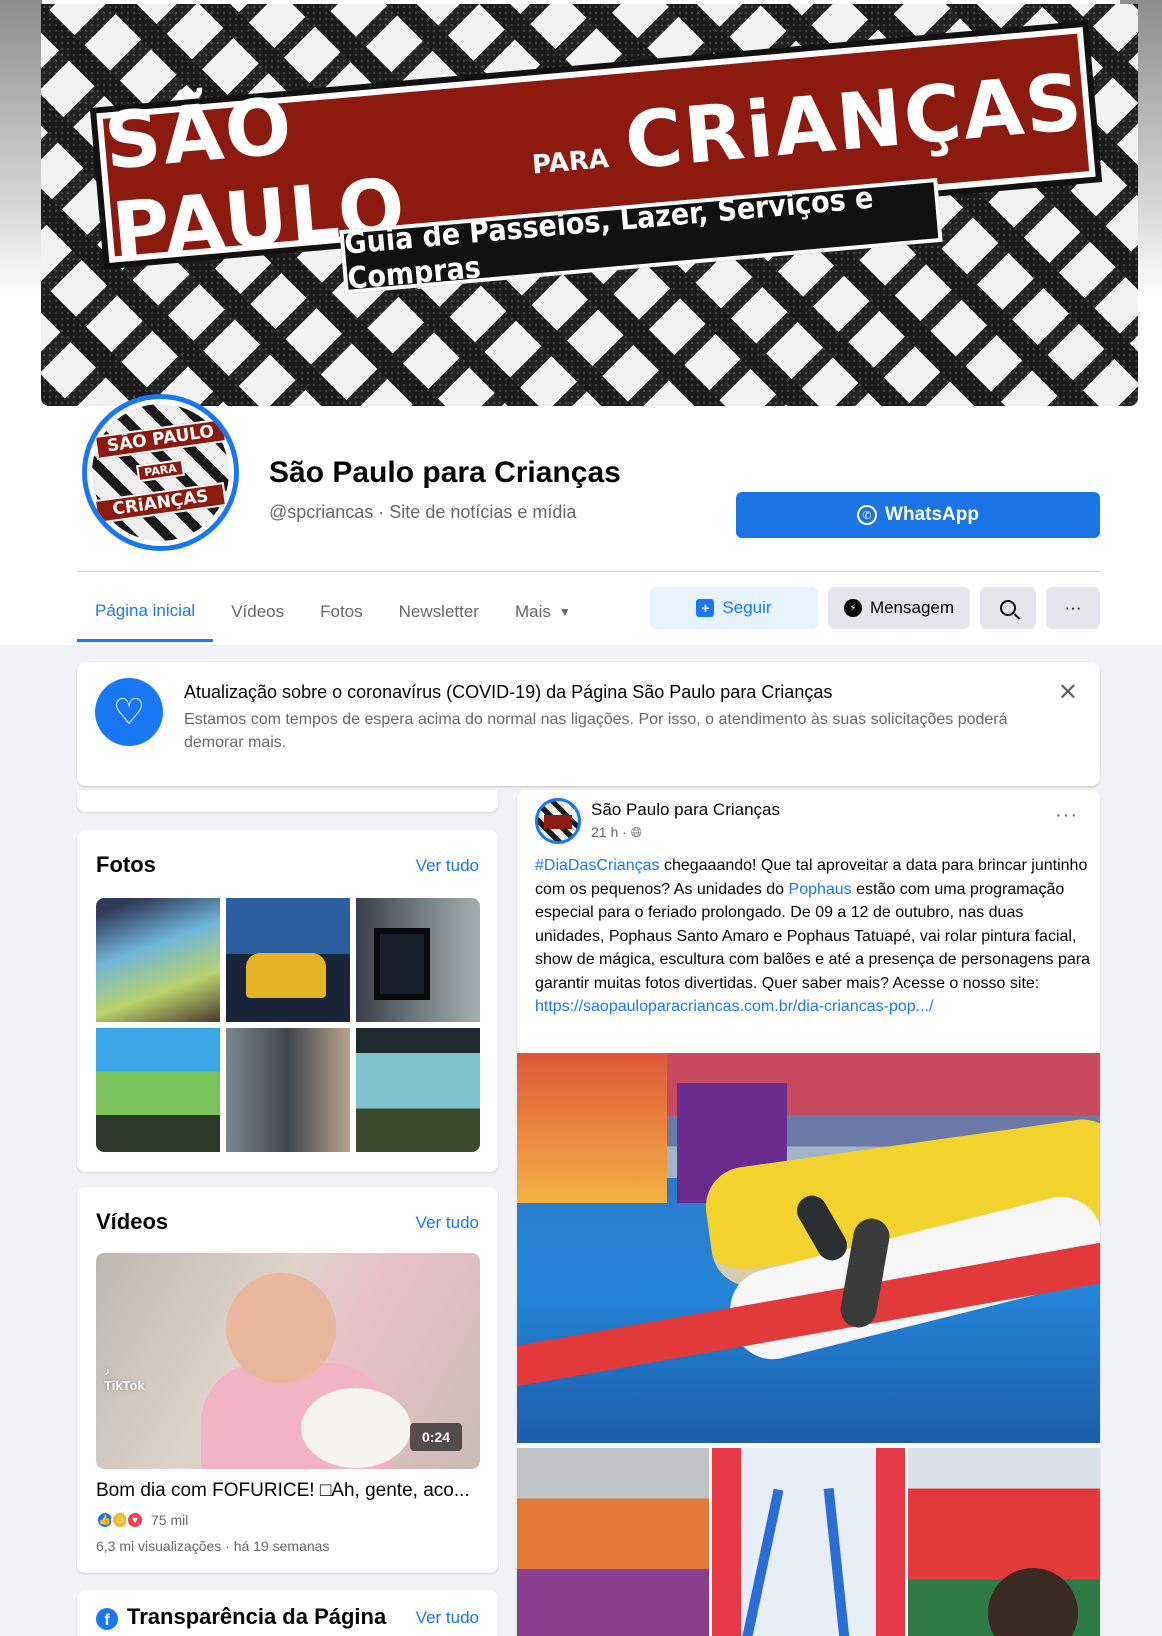 The height and width of the screenshot is (1636, 1162). Describe the element at coordinates (135, 1520) in the screenshot. I see `love-reaction-icon: ♥` at that location.